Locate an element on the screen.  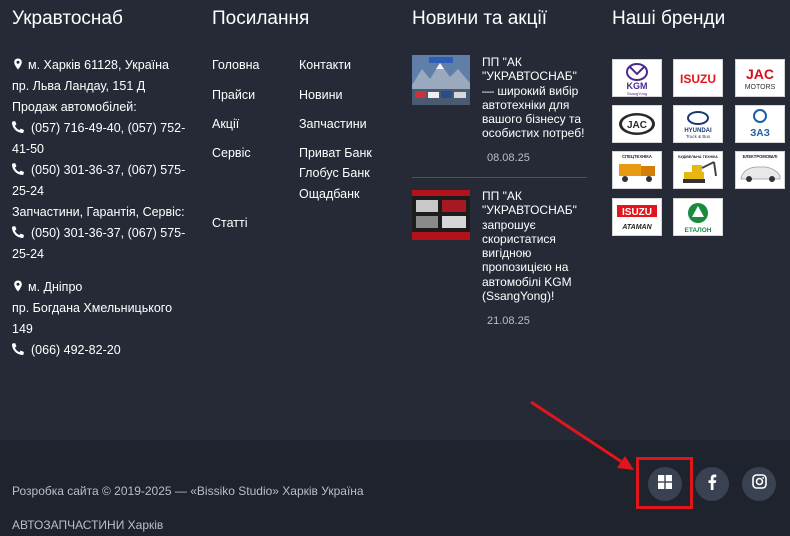
brand-construction-equipment: БУДІВЕЛЬНА ТЕХНІКА is located at coordinates (698, 170).